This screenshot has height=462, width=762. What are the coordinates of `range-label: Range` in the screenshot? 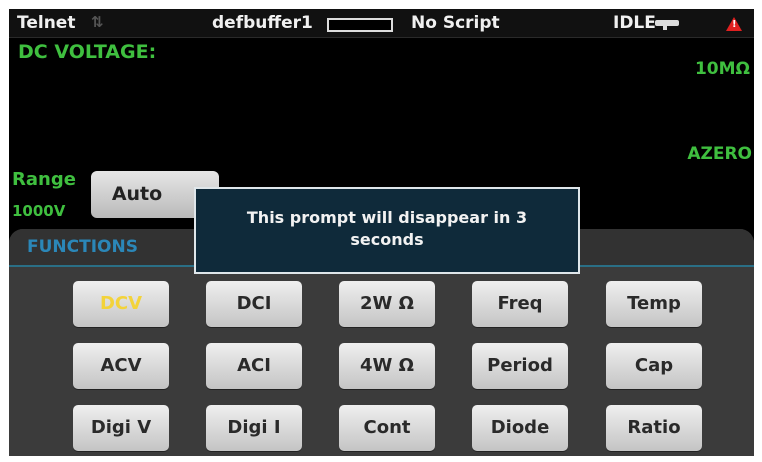 It's located at (44, 179).